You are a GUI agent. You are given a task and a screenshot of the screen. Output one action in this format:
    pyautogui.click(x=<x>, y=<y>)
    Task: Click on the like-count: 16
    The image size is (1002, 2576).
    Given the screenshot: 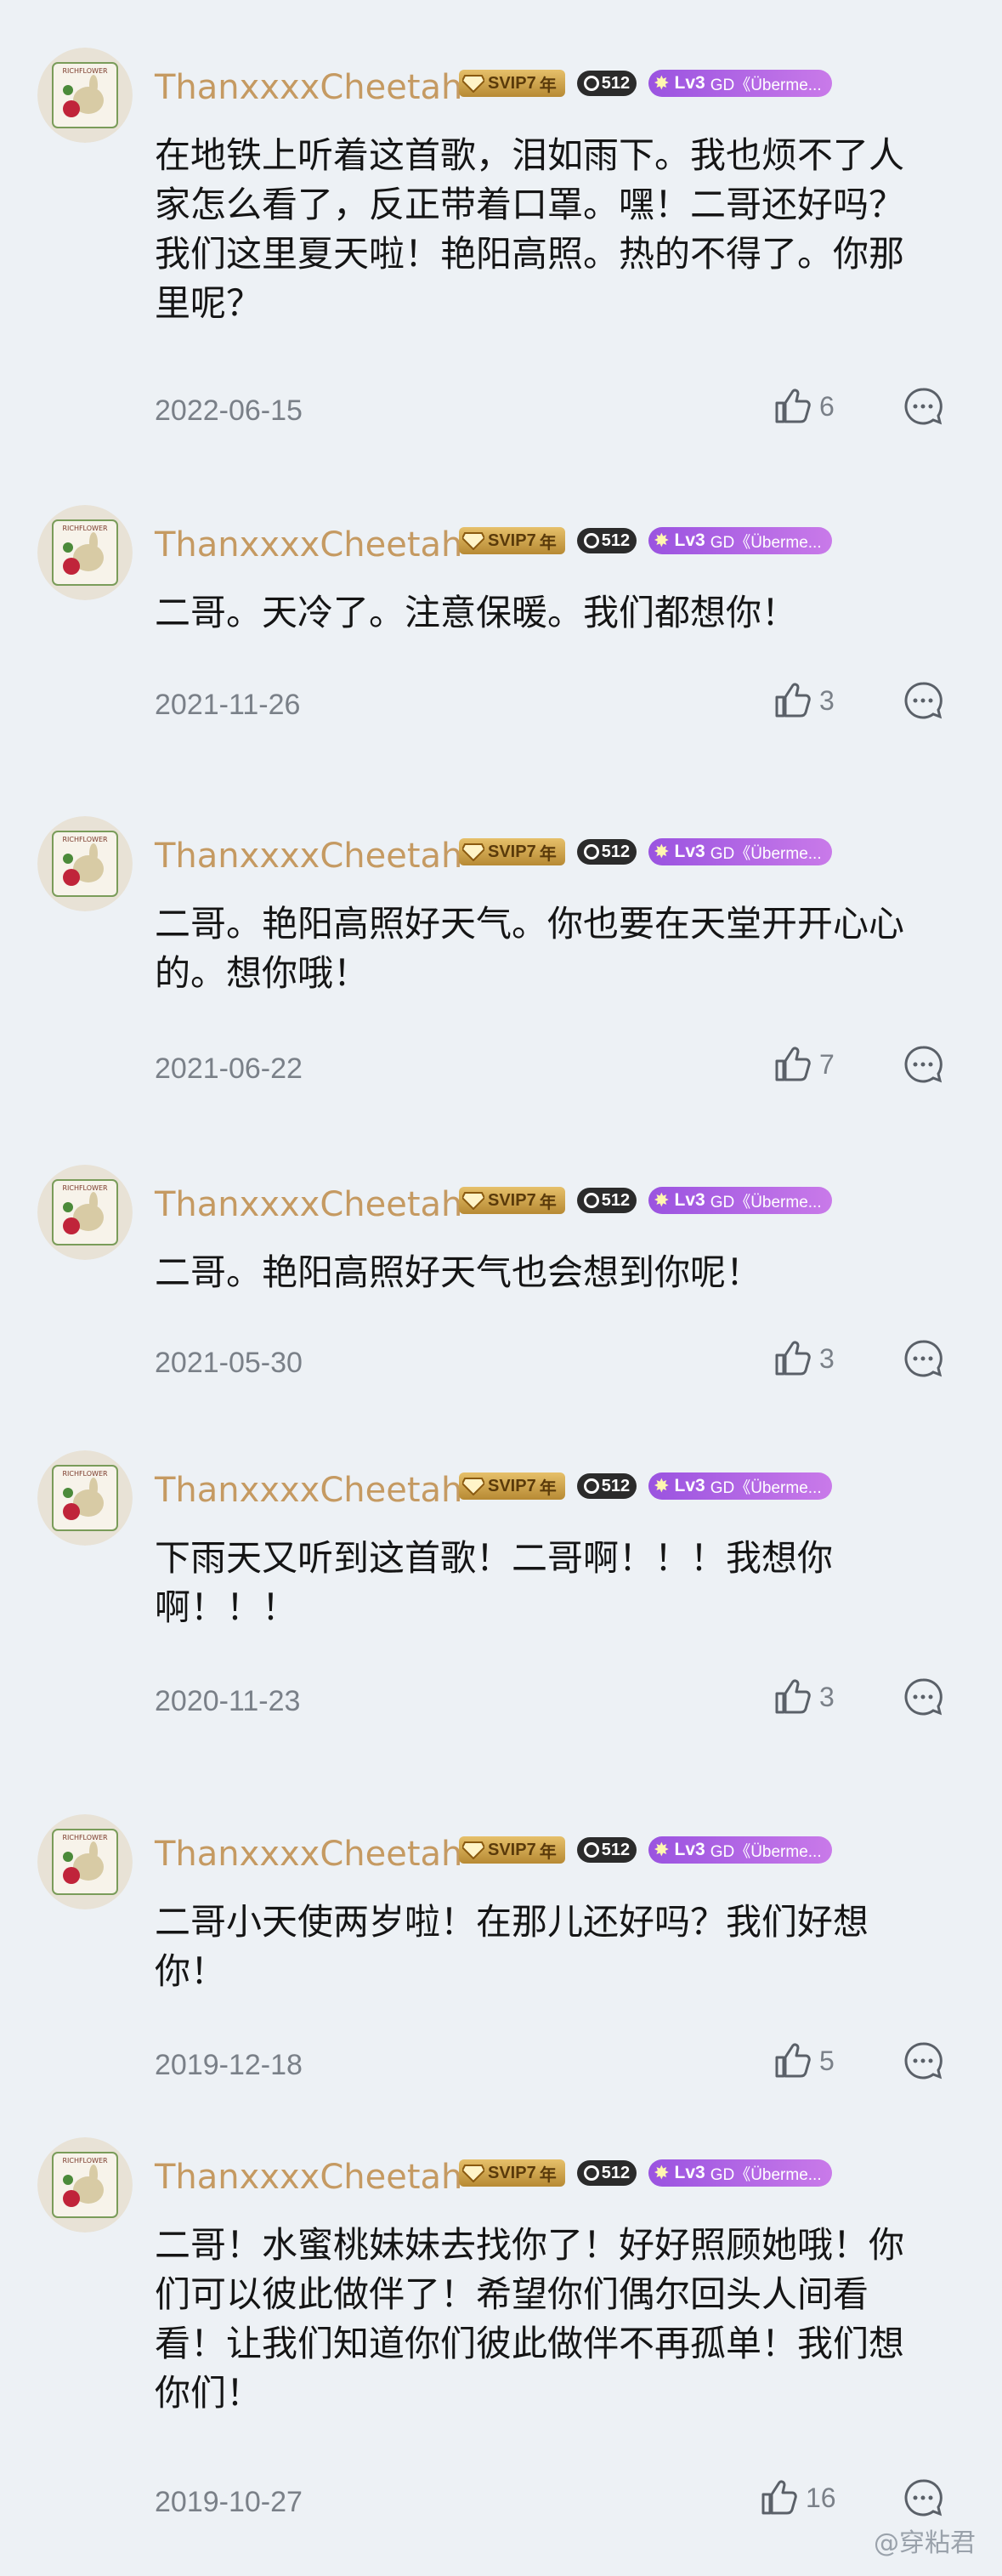 What is the action you would take?
    pyautogui.click(x=821, y=2498)
    